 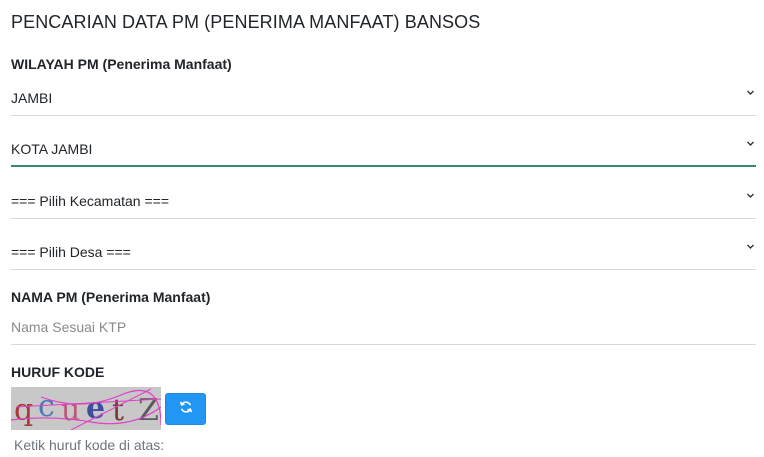 What do you see at coordinates (383, 252) in the screenshot?
I see `desa-select: === Pilih Desa ===` at bounding box center [383, 252].